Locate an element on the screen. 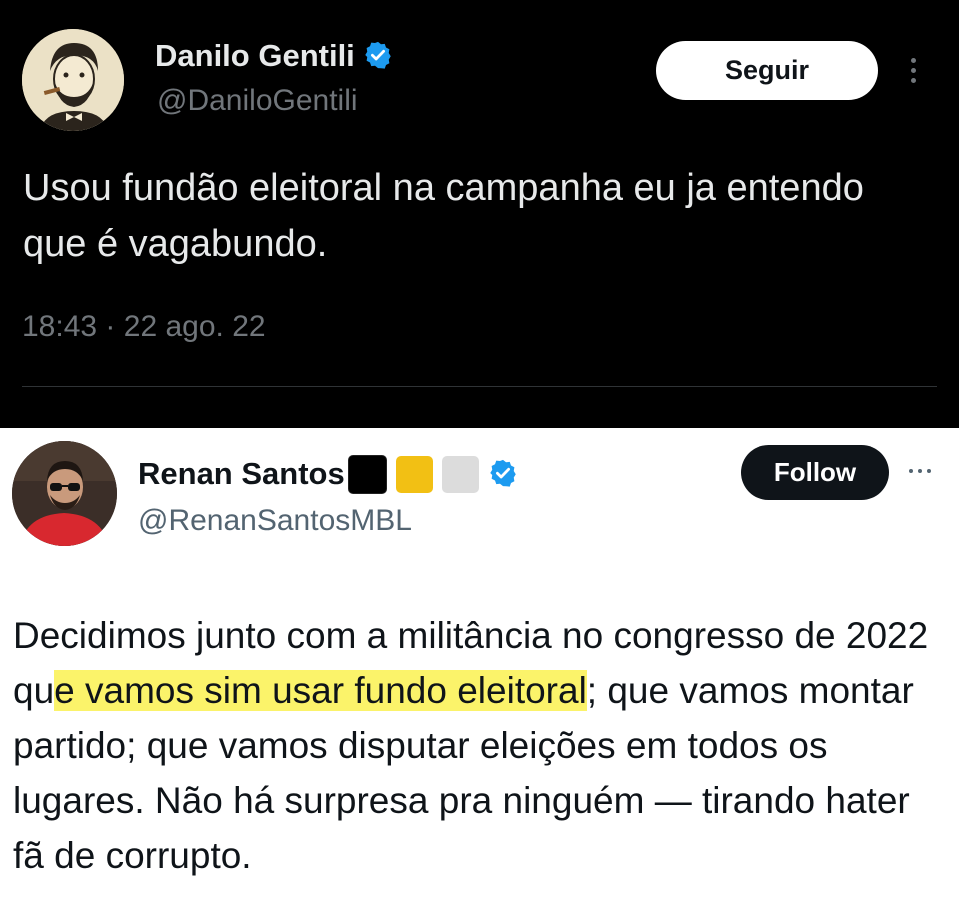 The height and width of the screenshot is (905, 959). name-row: Danilo Gentili is located at coordinates (274, 56).